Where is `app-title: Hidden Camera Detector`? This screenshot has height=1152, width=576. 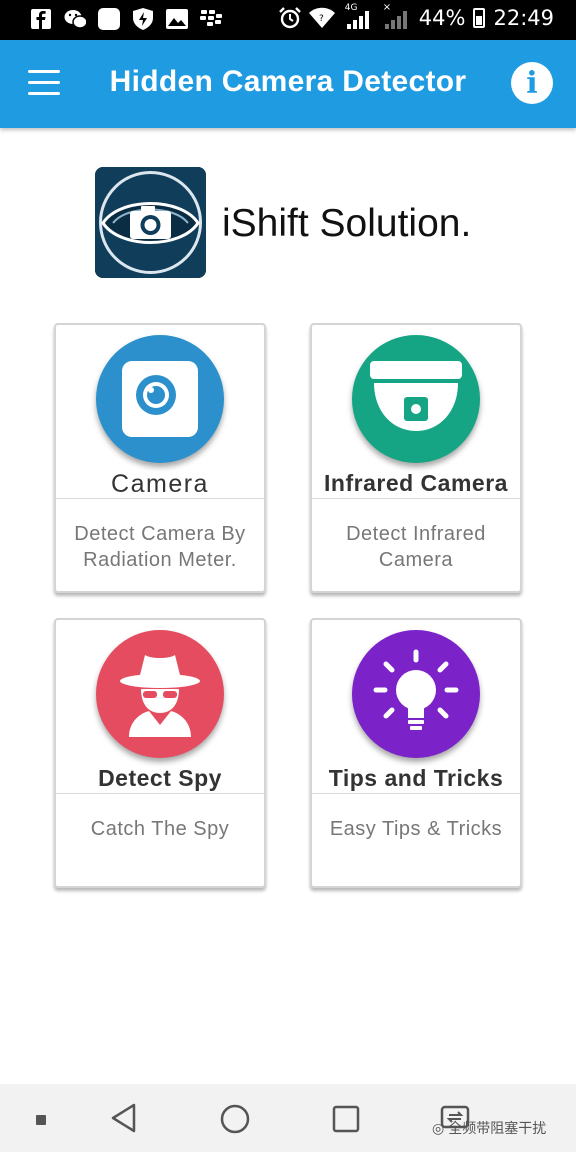 app-title: Hidden Camera Detector is located at coordinates (288, 81).